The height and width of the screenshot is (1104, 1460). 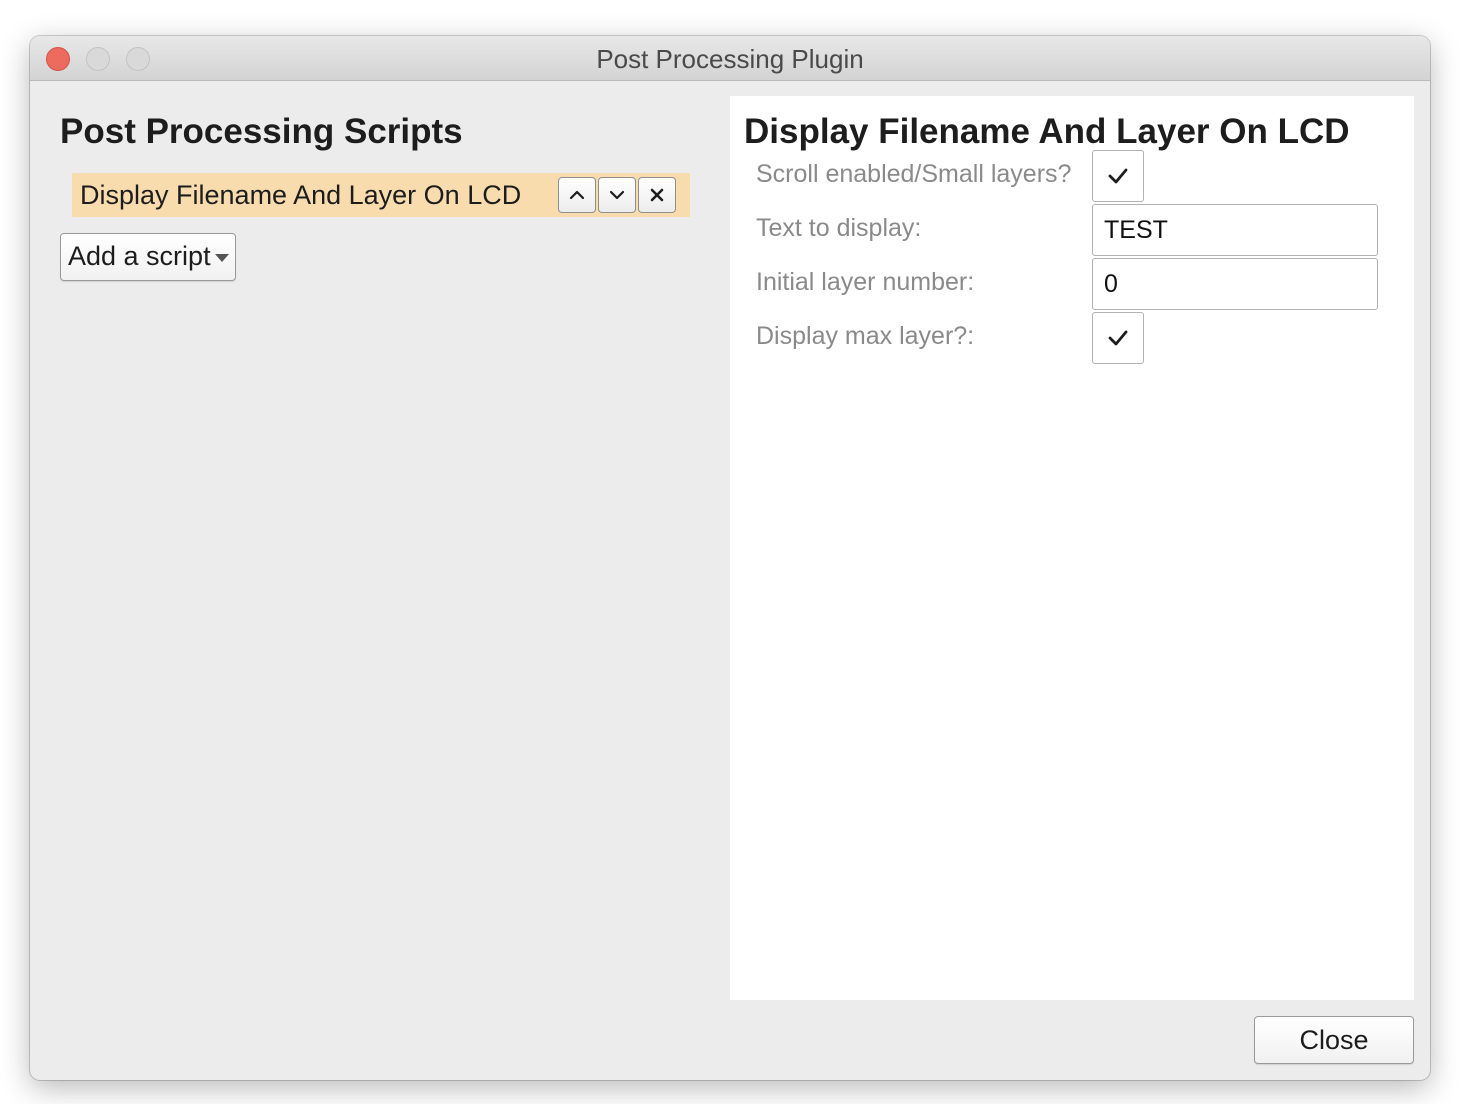 I want to click on settings-heading: Display Filename And Layer On LCD, so click(x=1047, y=131).